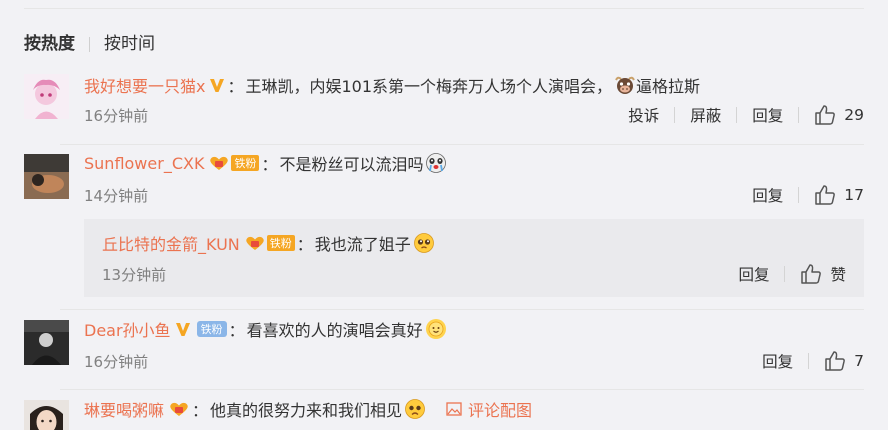  I want to click on reply-meta: 13分钟前 回复 赞, so click(474, 274).